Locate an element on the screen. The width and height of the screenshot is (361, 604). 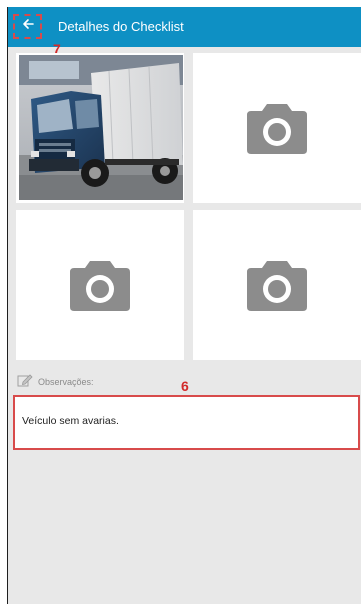
pencil-note-icon is located at coordinates (27, 382).